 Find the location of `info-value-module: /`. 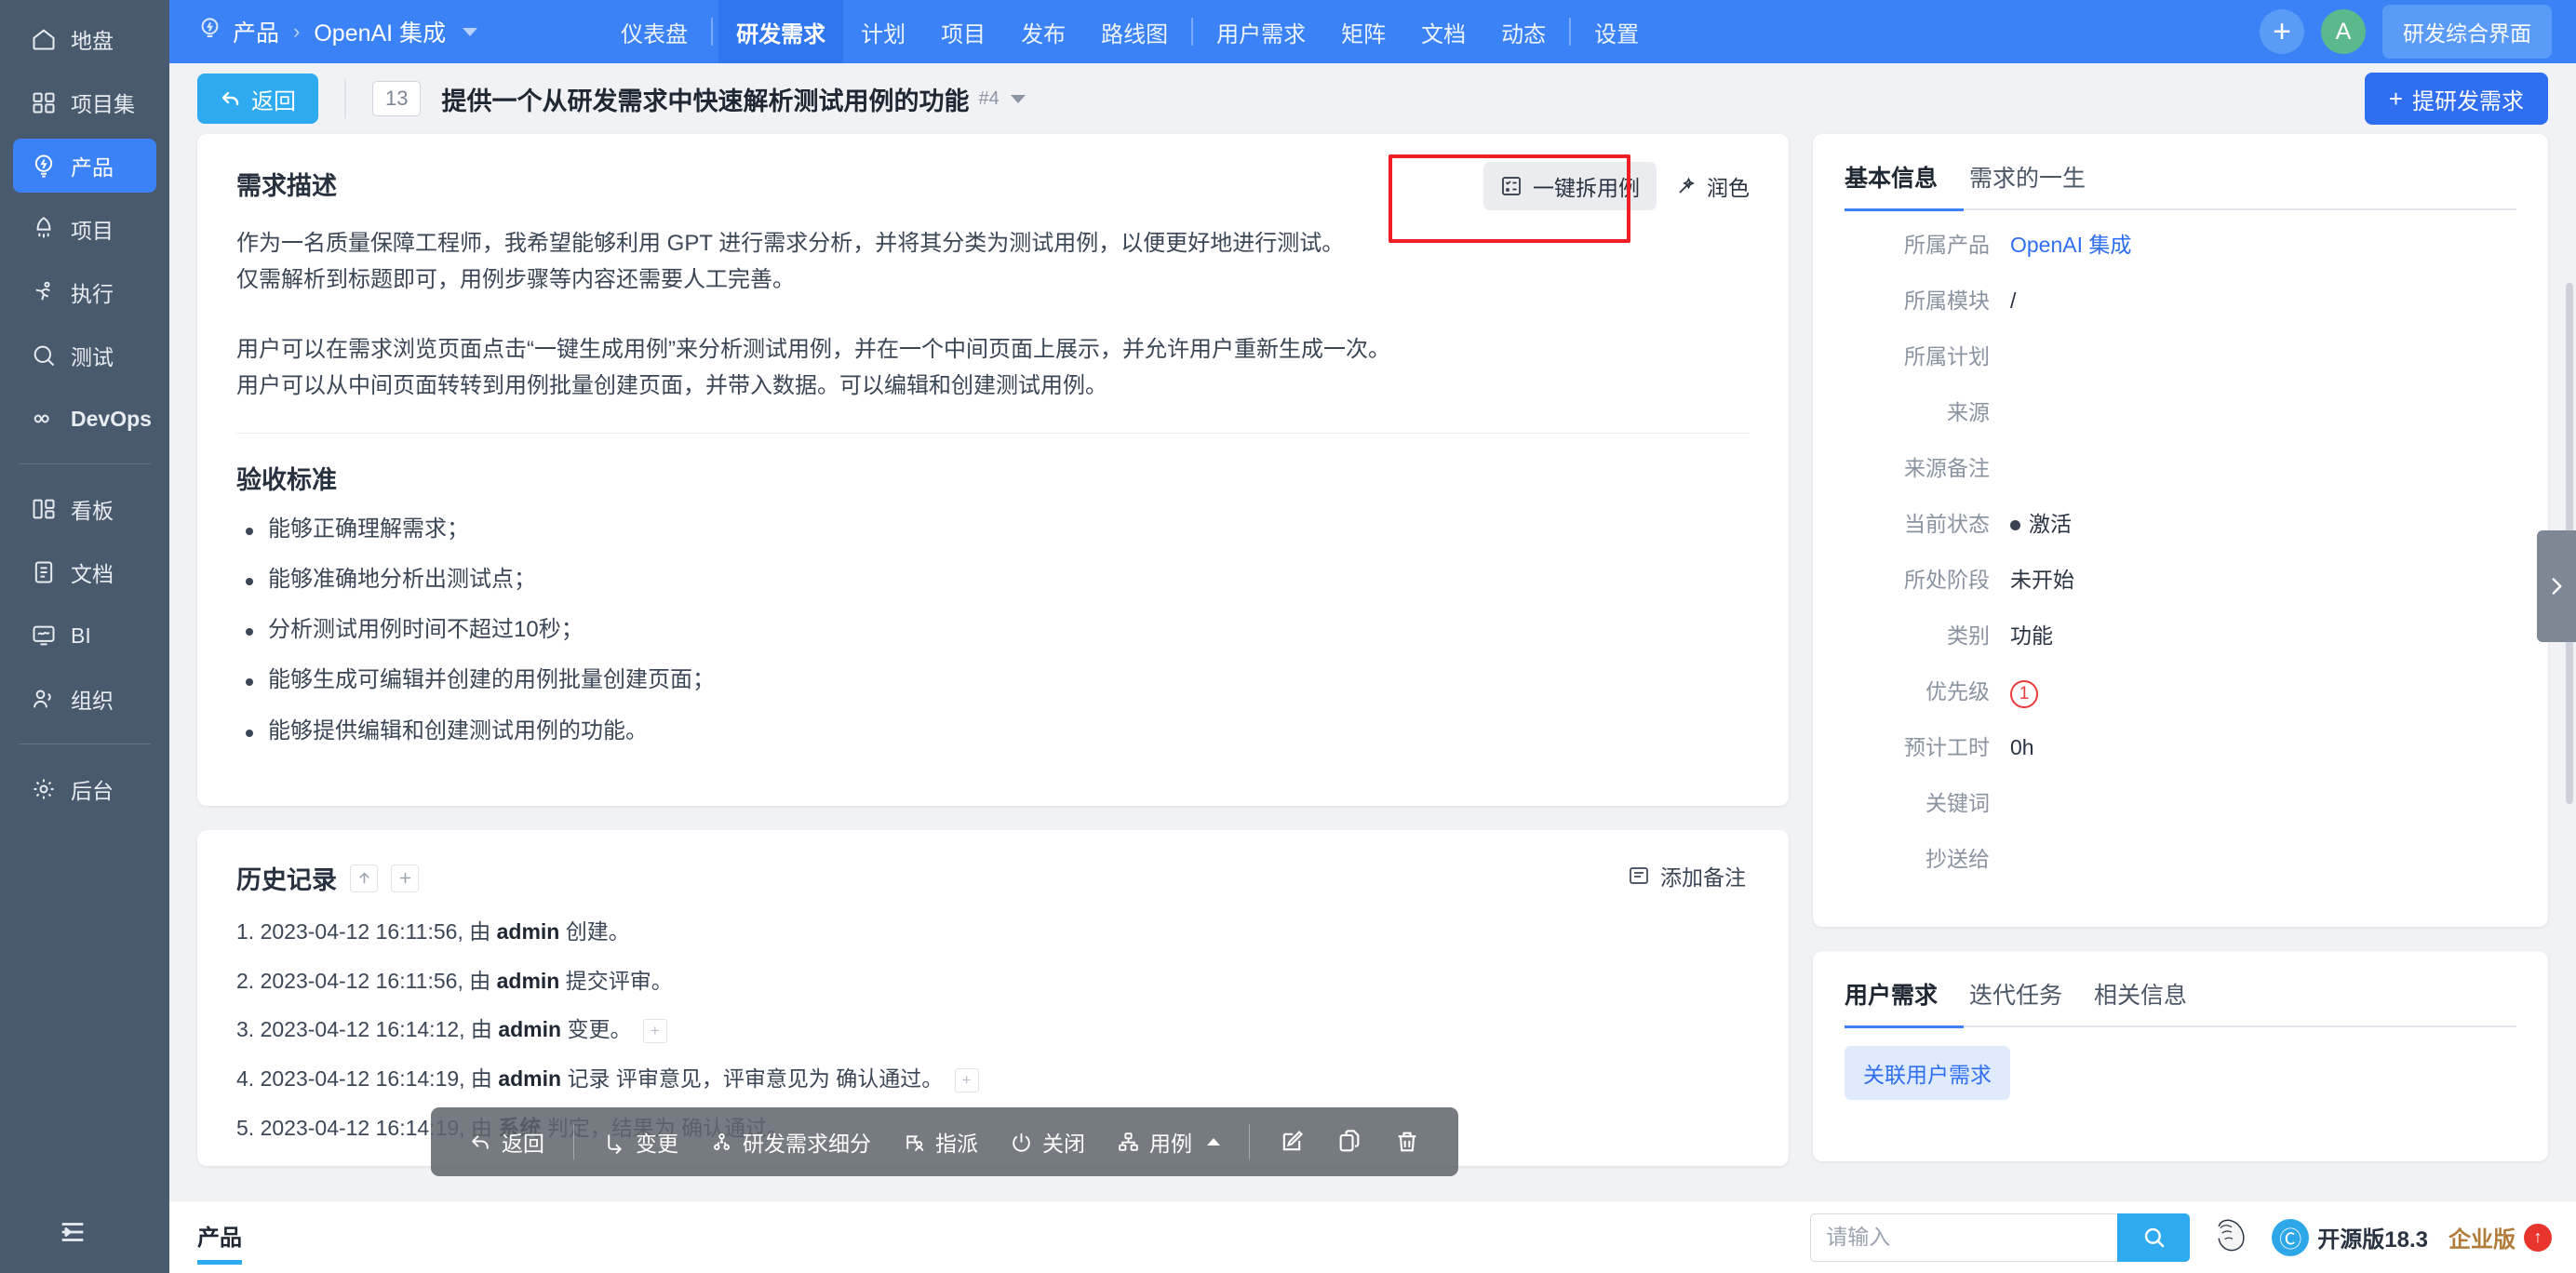

info-value-module: / is located at coordinates (2013, 300).